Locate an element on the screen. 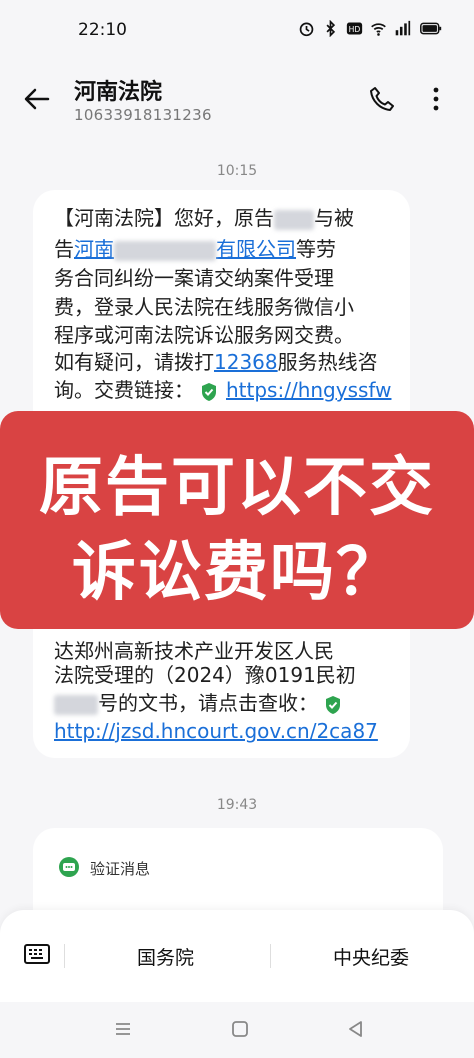 The height and width of the screenshot is (1058, 474). battery-icon is located at coordinates (431, 28).